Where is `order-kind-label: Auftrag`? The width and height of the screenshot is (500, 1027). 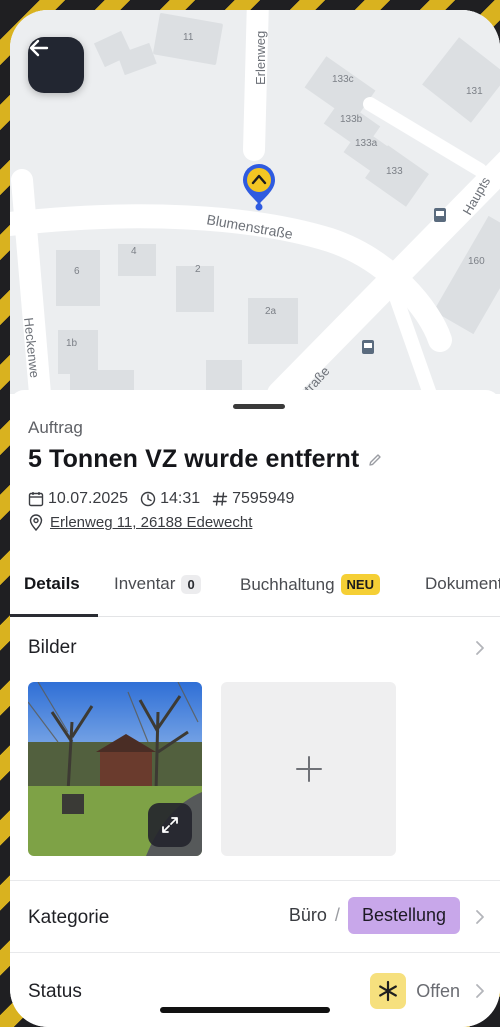 order-kind-label: Auftrag is located at coordinates (55, 427).